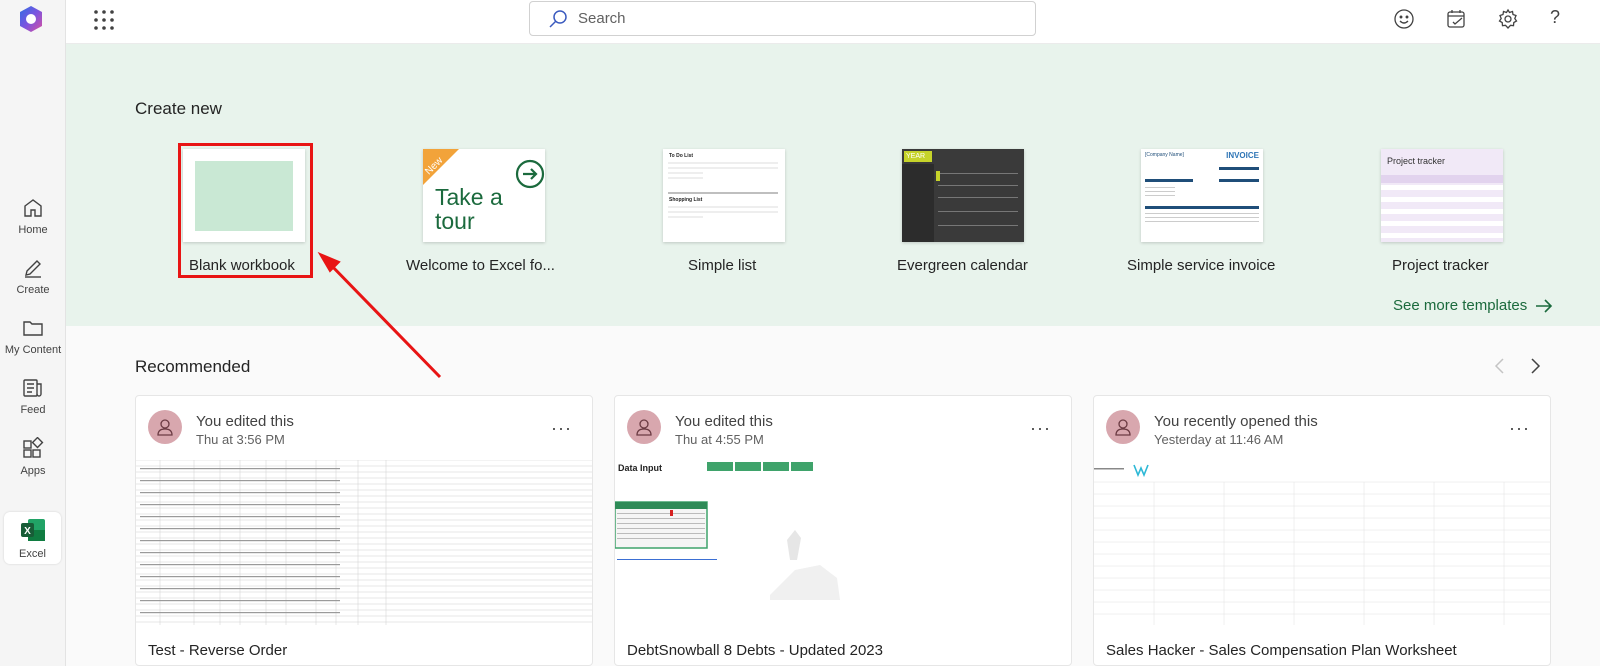 This screenshot has width=1600, height=666. Describe the element at coordinates (1456, 19) in the screenshot. I see `whats-new-icon` at that location.